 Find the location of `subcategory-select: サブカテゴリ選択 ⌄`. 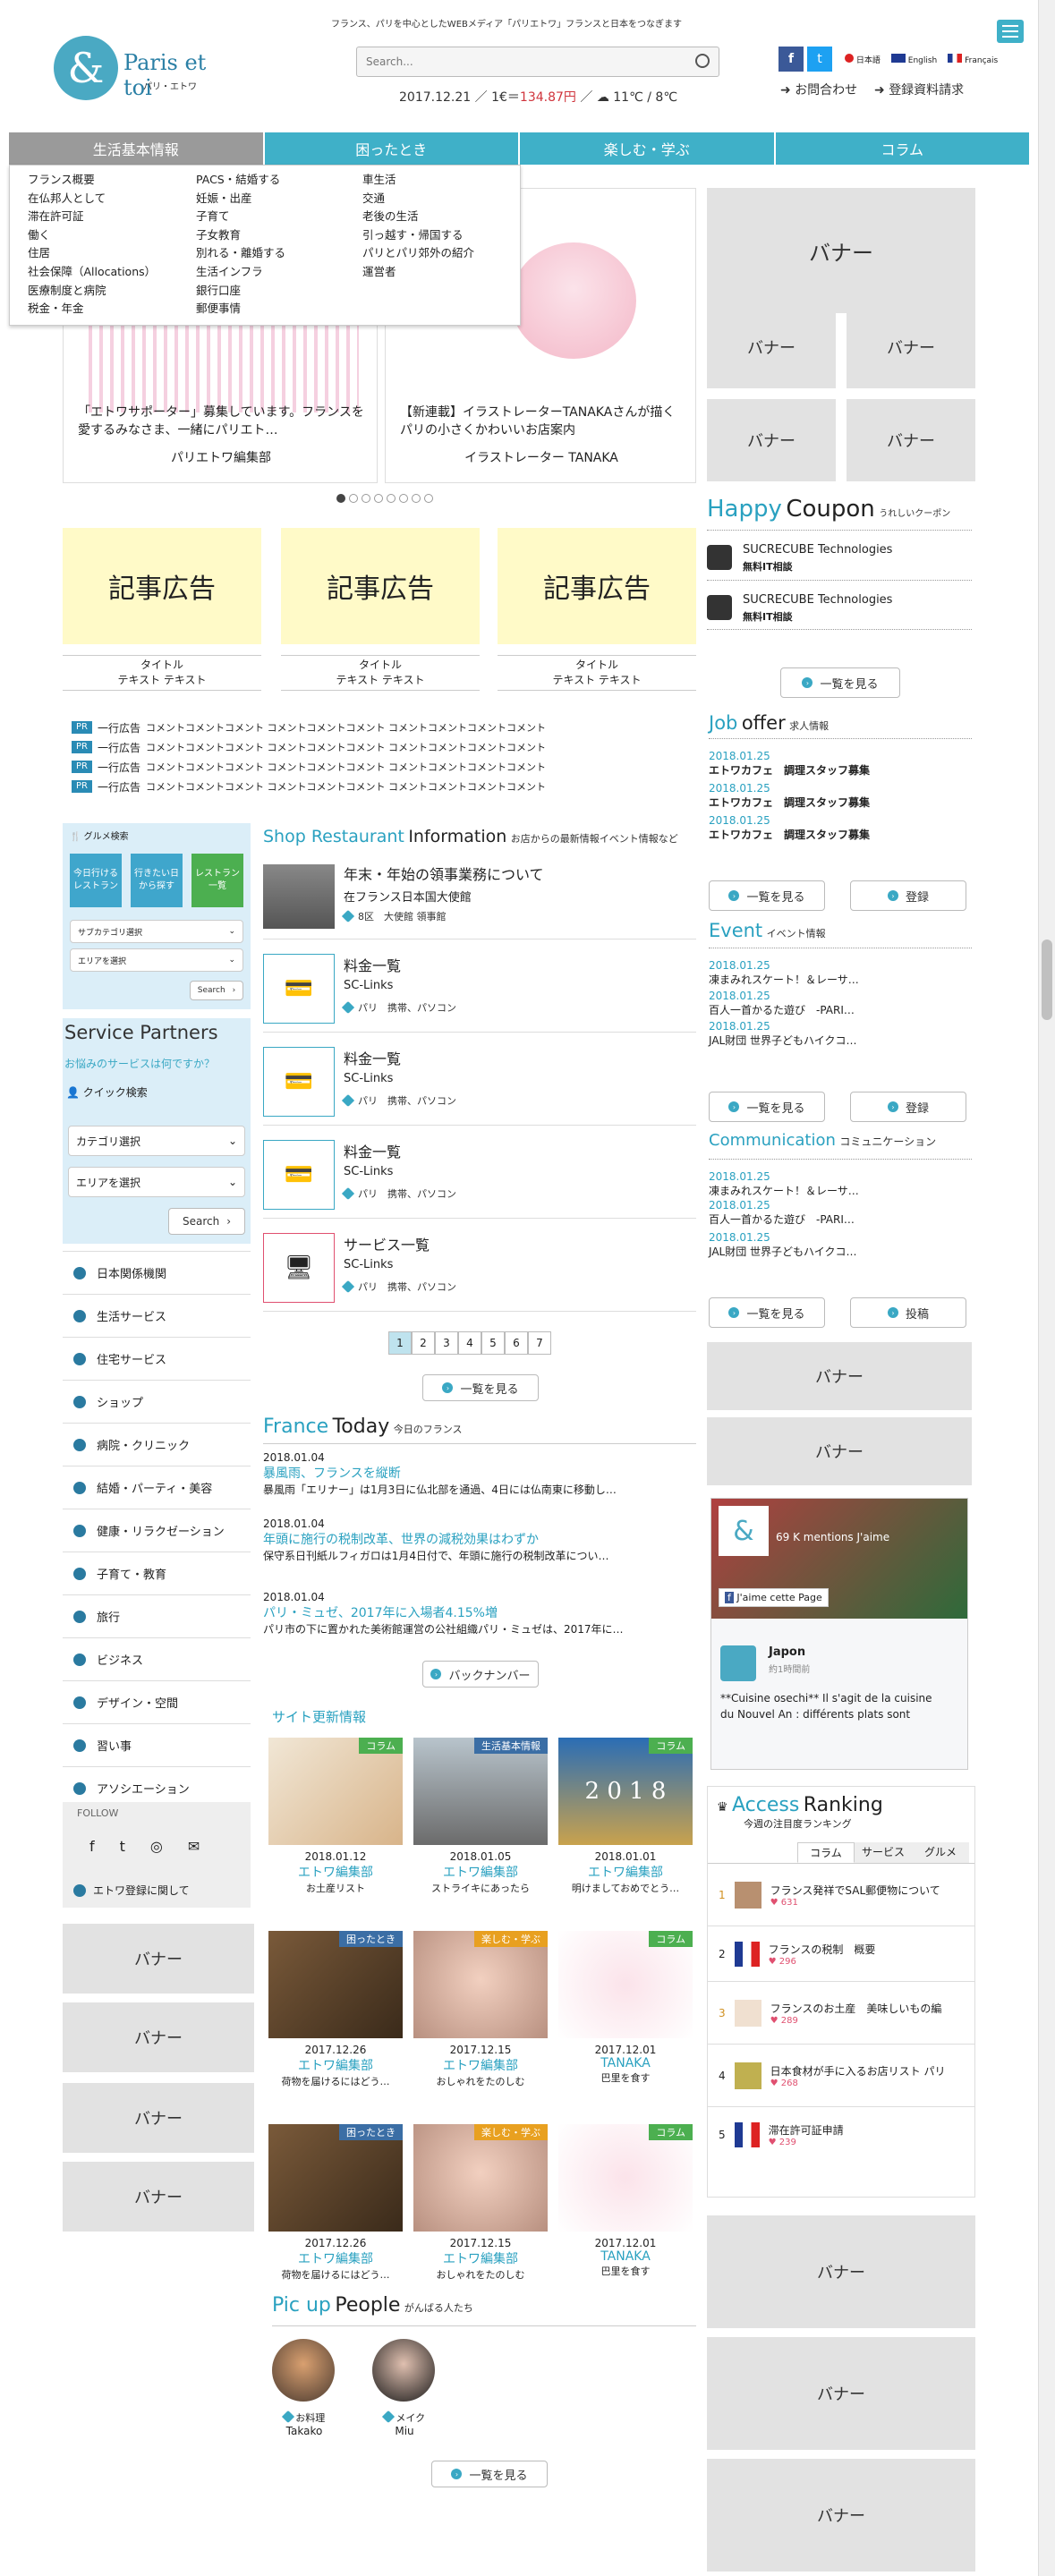

subcategory-select: サブカテゴリ選択 ⌄ is located at coordinates (156, 931).